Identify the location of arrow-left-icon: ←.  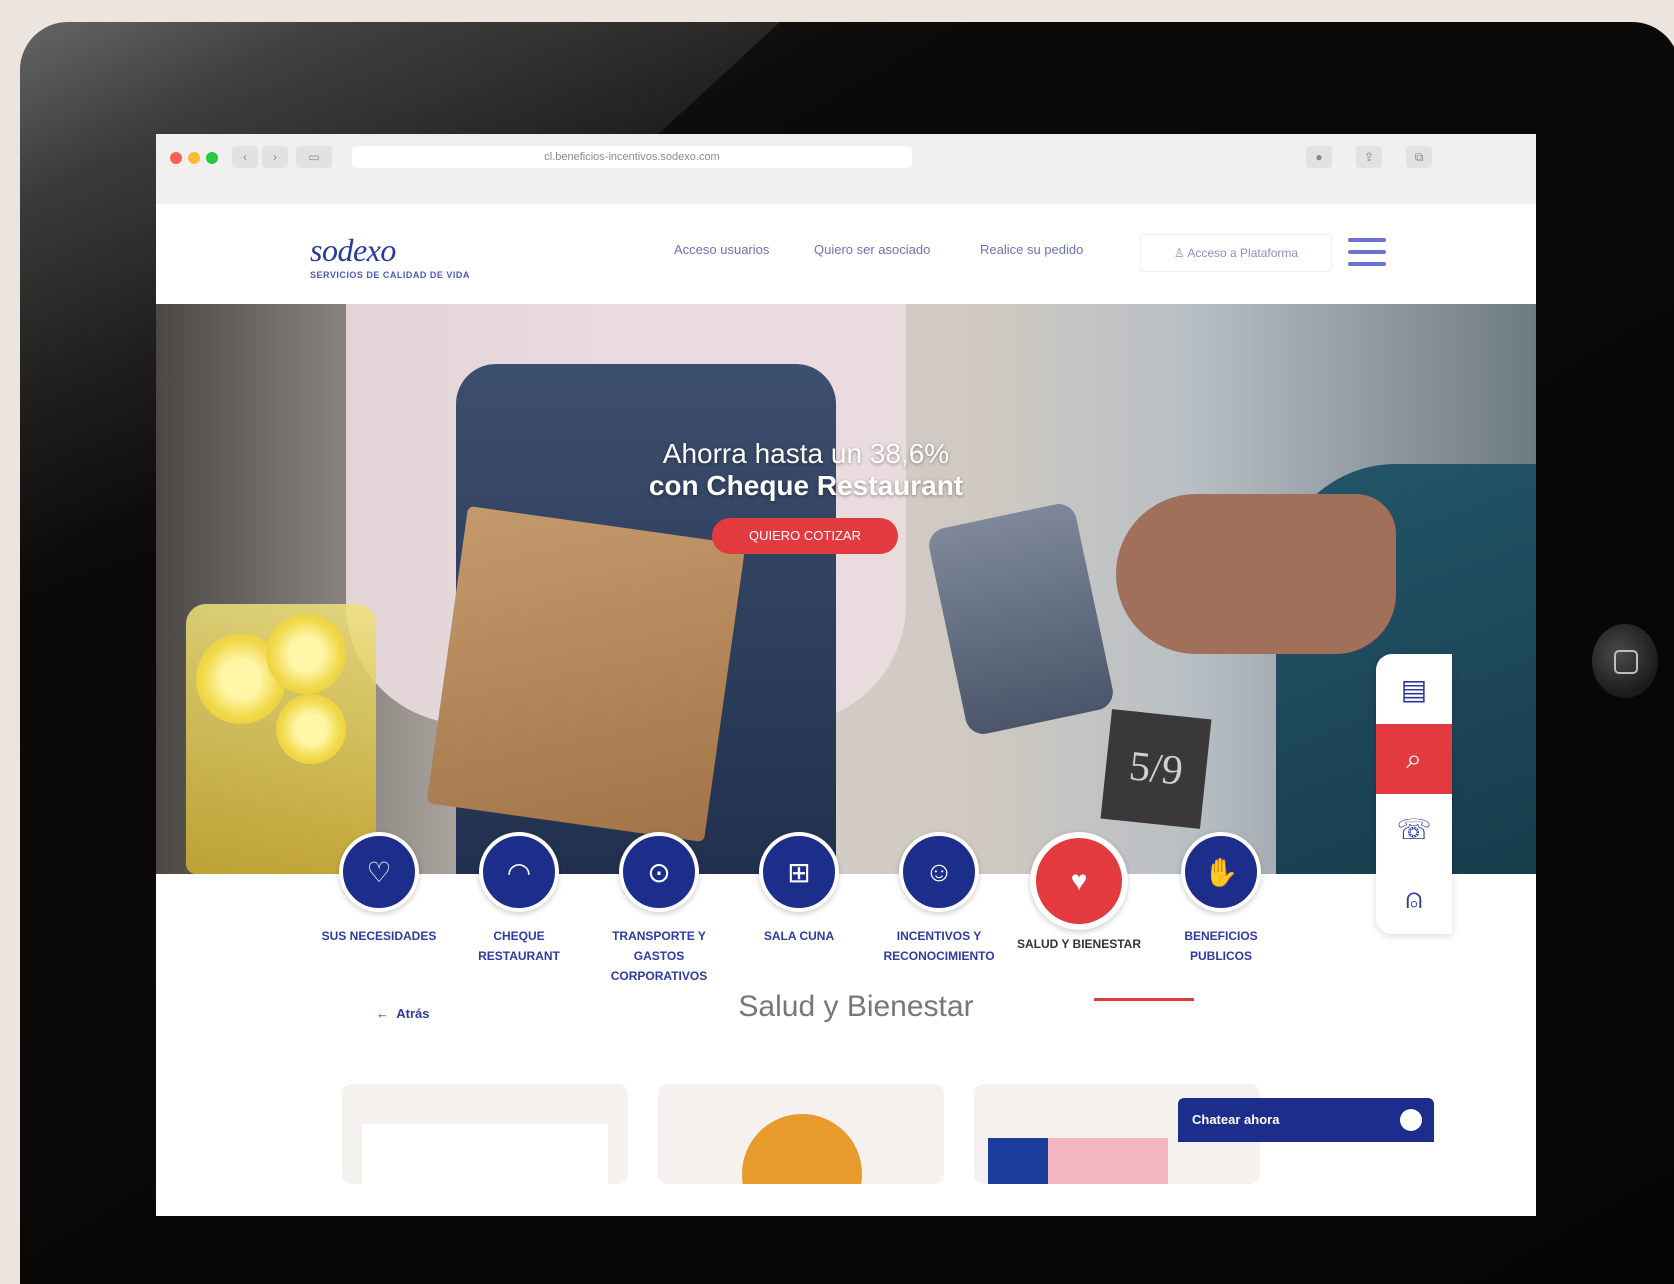
(386, 1013).